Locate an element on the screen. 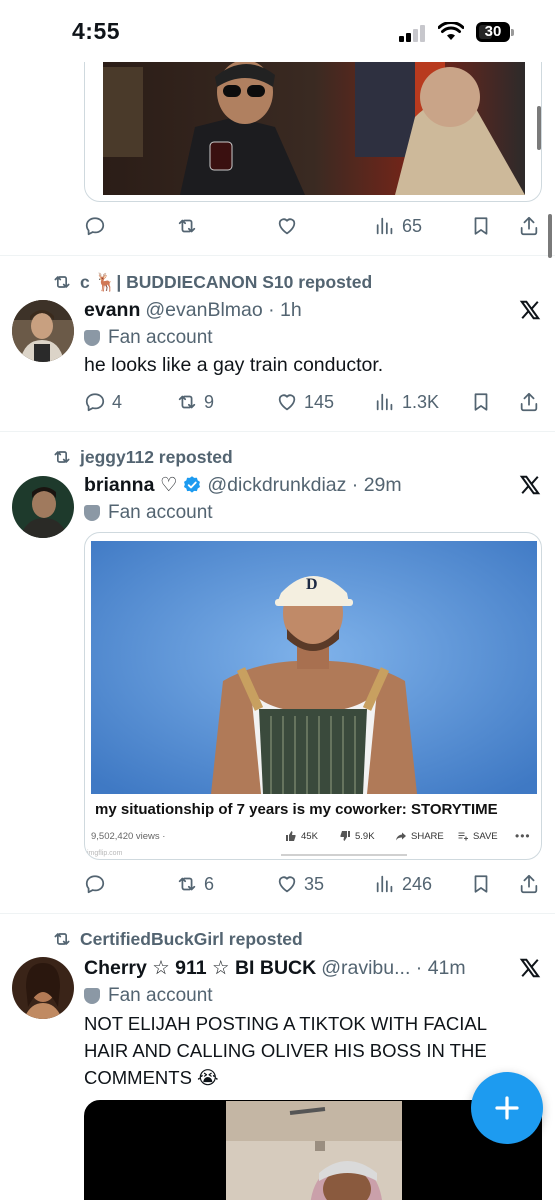 This screenshot has width=555, height=1200. tweet-actions: 65 is located at coordinates (314, 226).